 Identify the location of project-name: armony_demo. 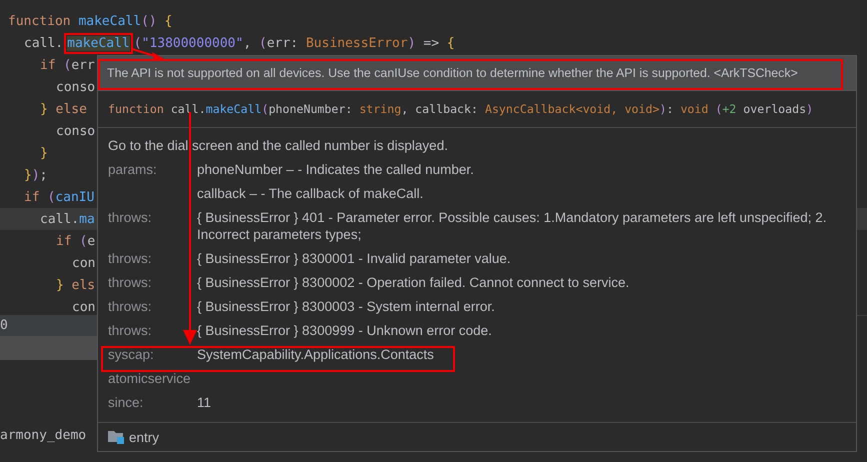
(44, 435).